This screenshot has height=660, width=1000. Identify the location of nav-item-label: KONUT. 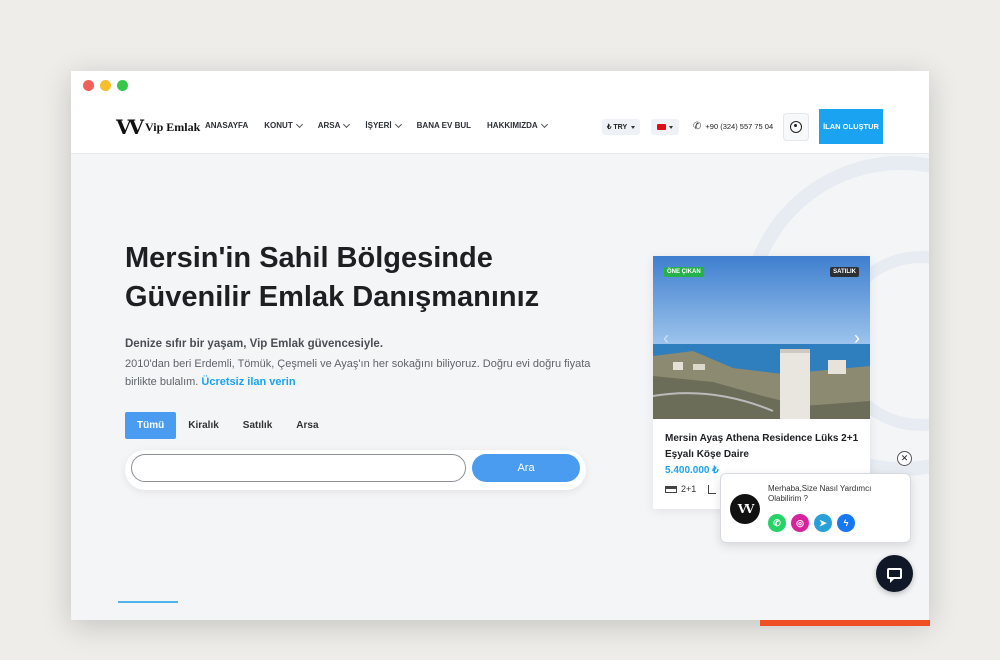
(278, 125).